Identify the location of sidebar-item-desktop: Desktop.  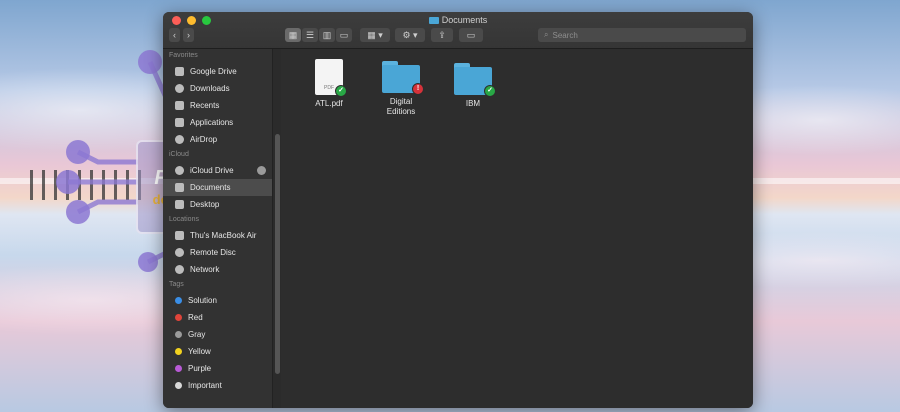
(217, 204).